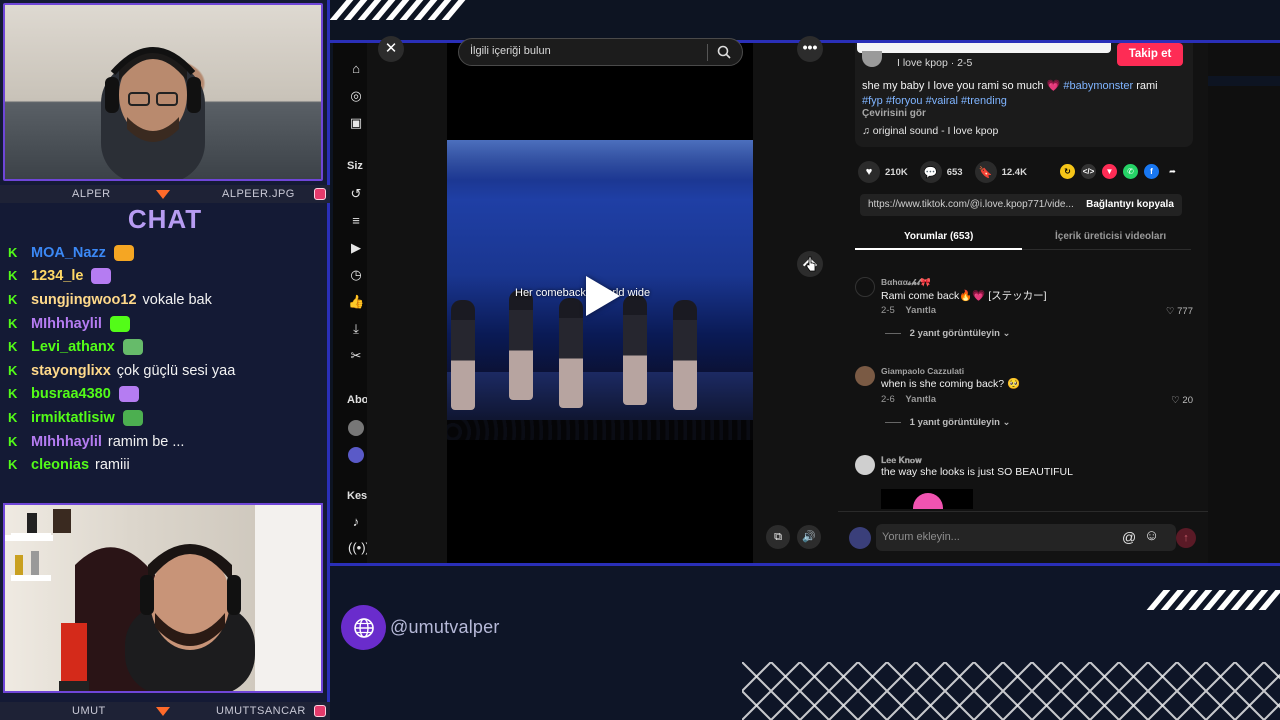 The image size is (1280, 720). I want to click on chat-username: 1234_le, so click(57, 276).